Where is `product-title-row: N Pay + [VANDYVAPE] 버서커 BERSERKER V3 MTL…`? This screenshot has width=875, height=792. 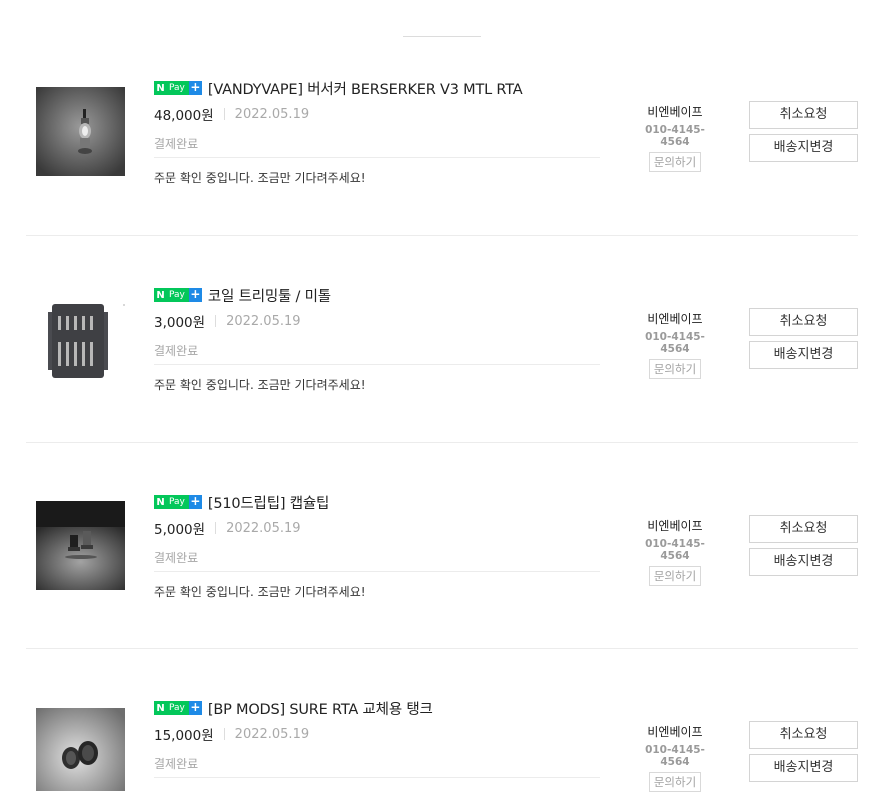 product-title-row: N Pay + [VANDYVAPE] 버서커 BERSERKER V3 MTL… is located at coordinates (338, 88).